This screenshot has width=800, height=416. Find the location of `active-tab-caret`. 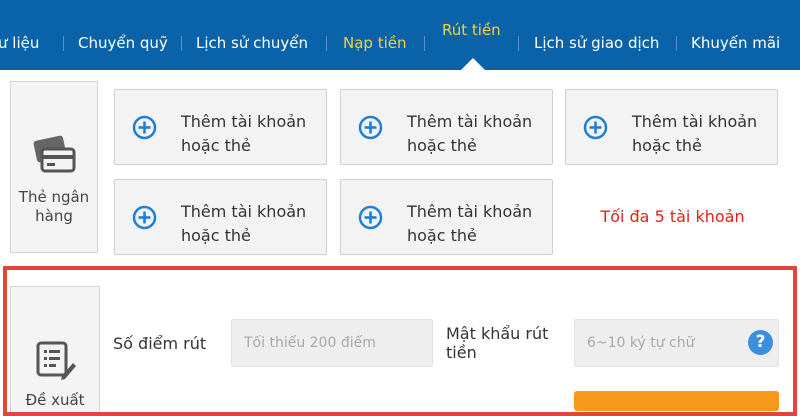

active-tab-caret is located at coordinates (473, 64).